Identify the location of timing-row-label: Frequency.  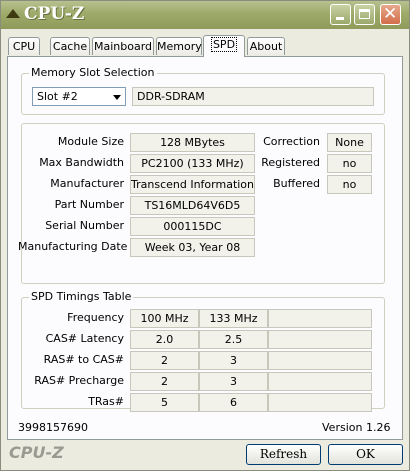
(95, 317).